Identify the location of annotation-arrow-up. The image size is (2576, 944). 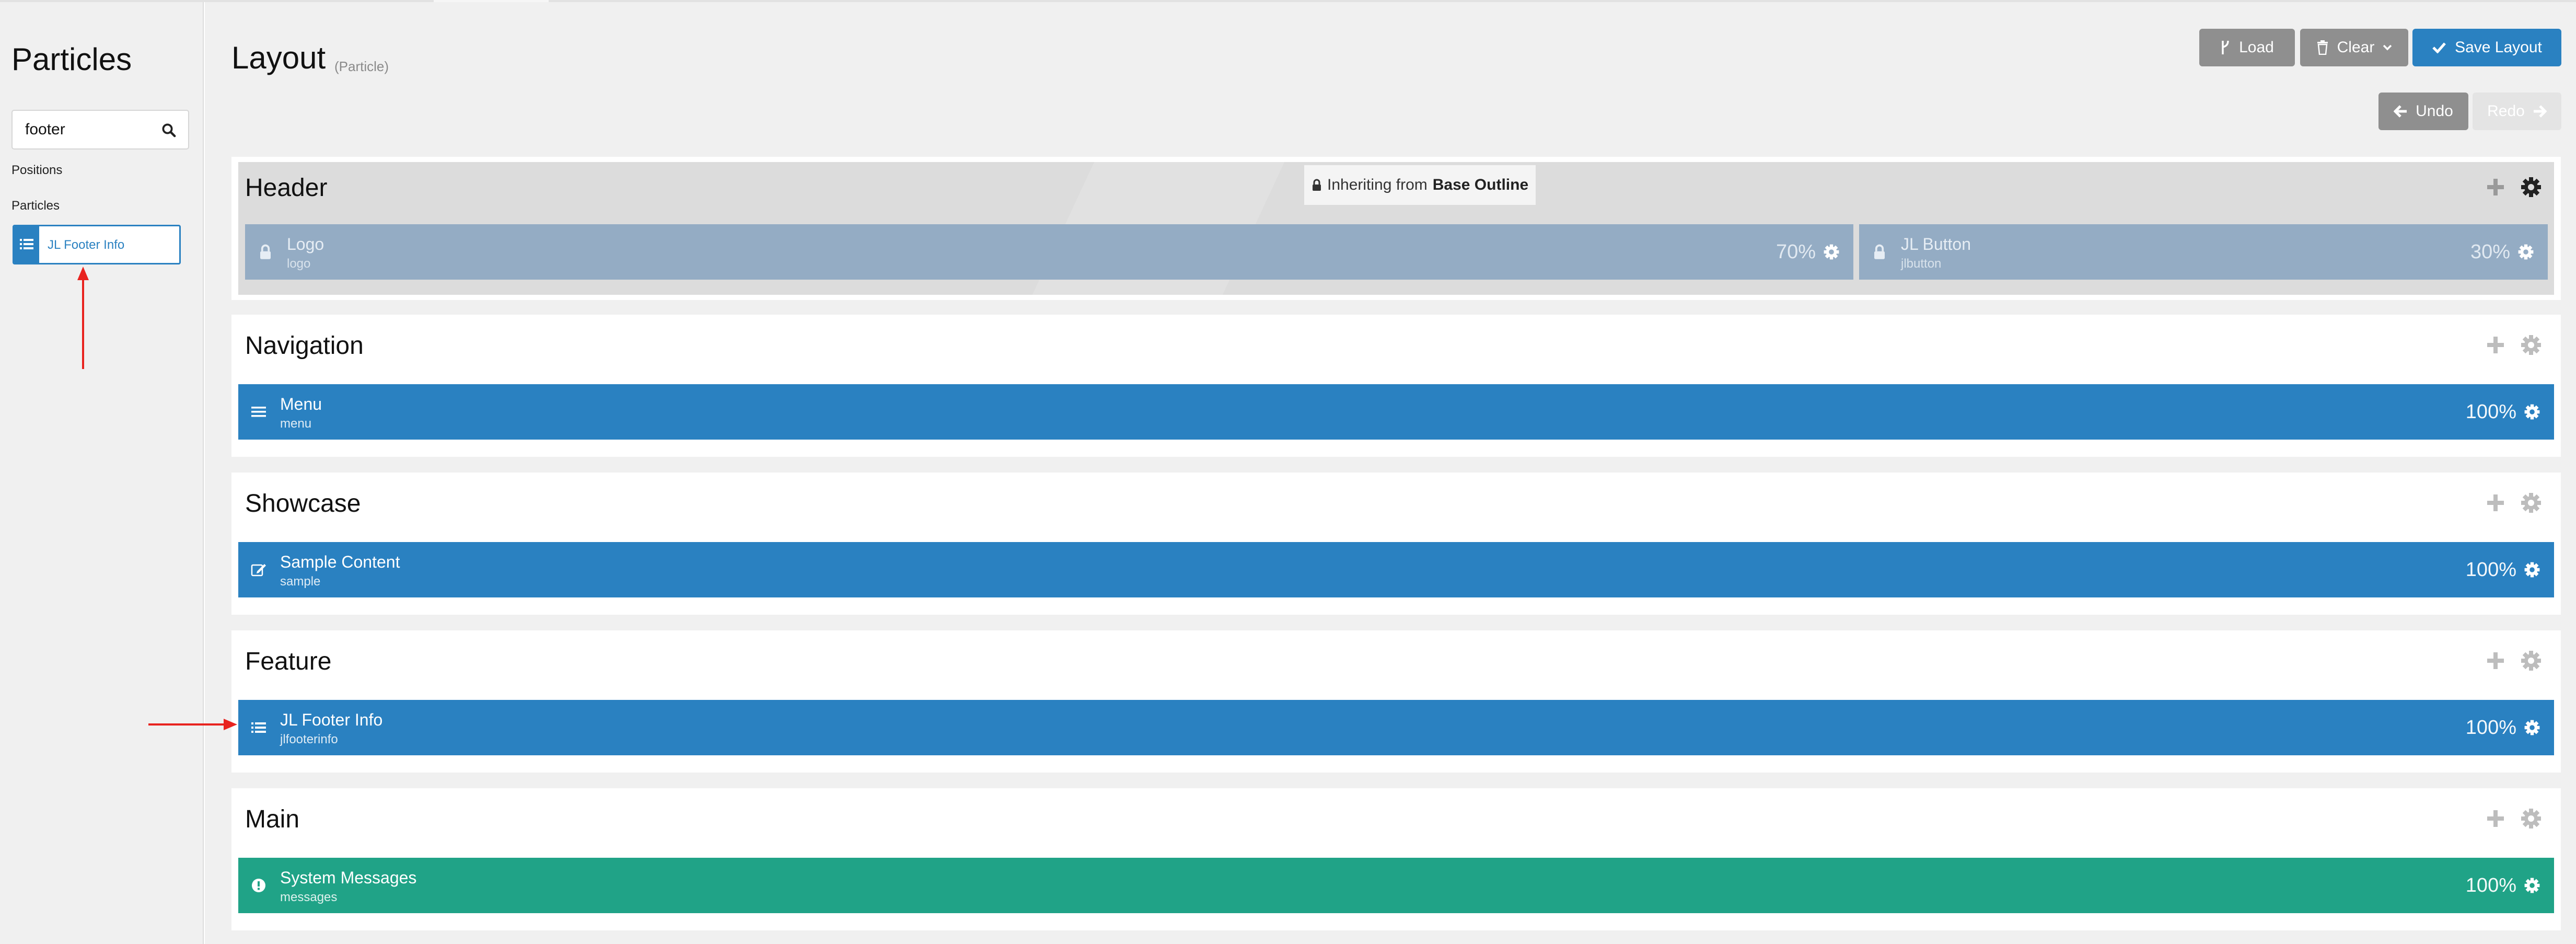
(83, 318).